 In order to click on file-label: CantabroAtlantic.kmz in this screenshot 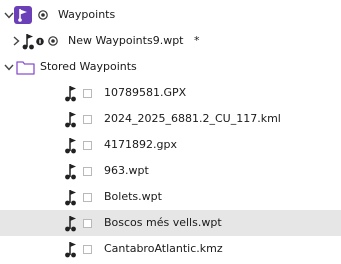, I will do `click(163, 248)`.